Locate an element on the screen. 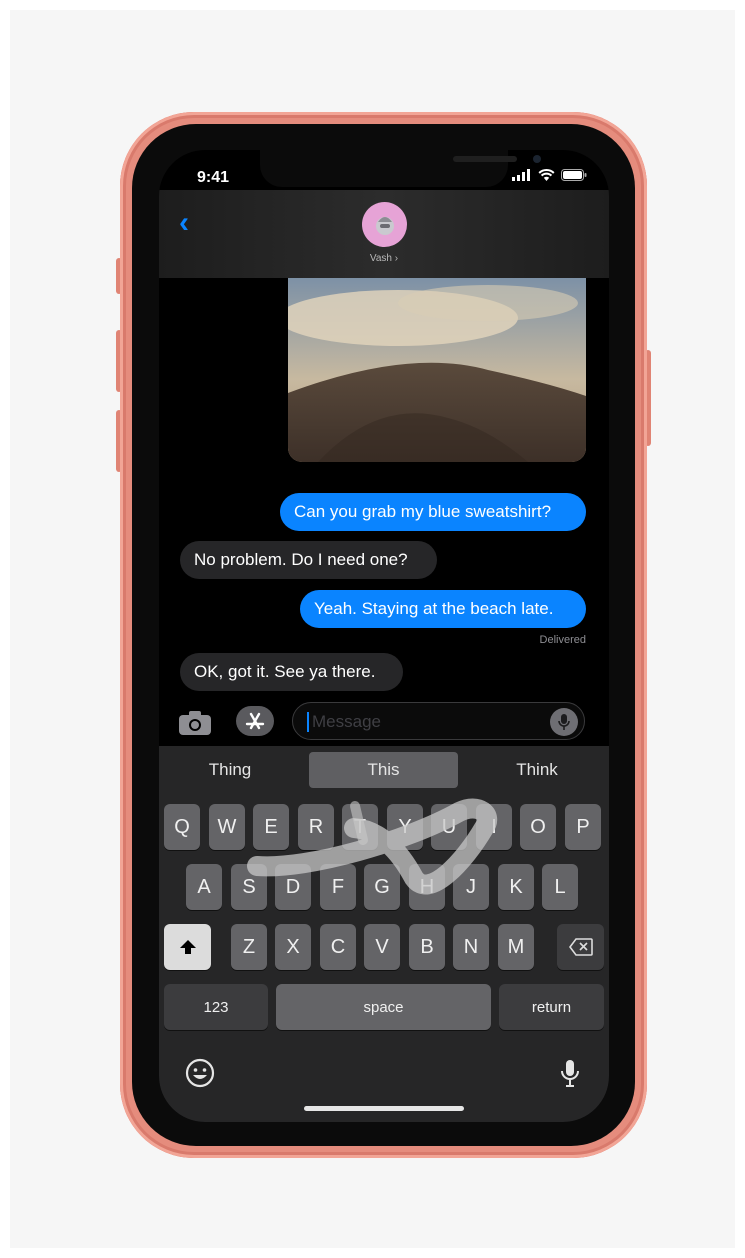 Image resolution: width=745 pixels, height=1258 pixels. text-cursor is located at coordinates (308, 722).